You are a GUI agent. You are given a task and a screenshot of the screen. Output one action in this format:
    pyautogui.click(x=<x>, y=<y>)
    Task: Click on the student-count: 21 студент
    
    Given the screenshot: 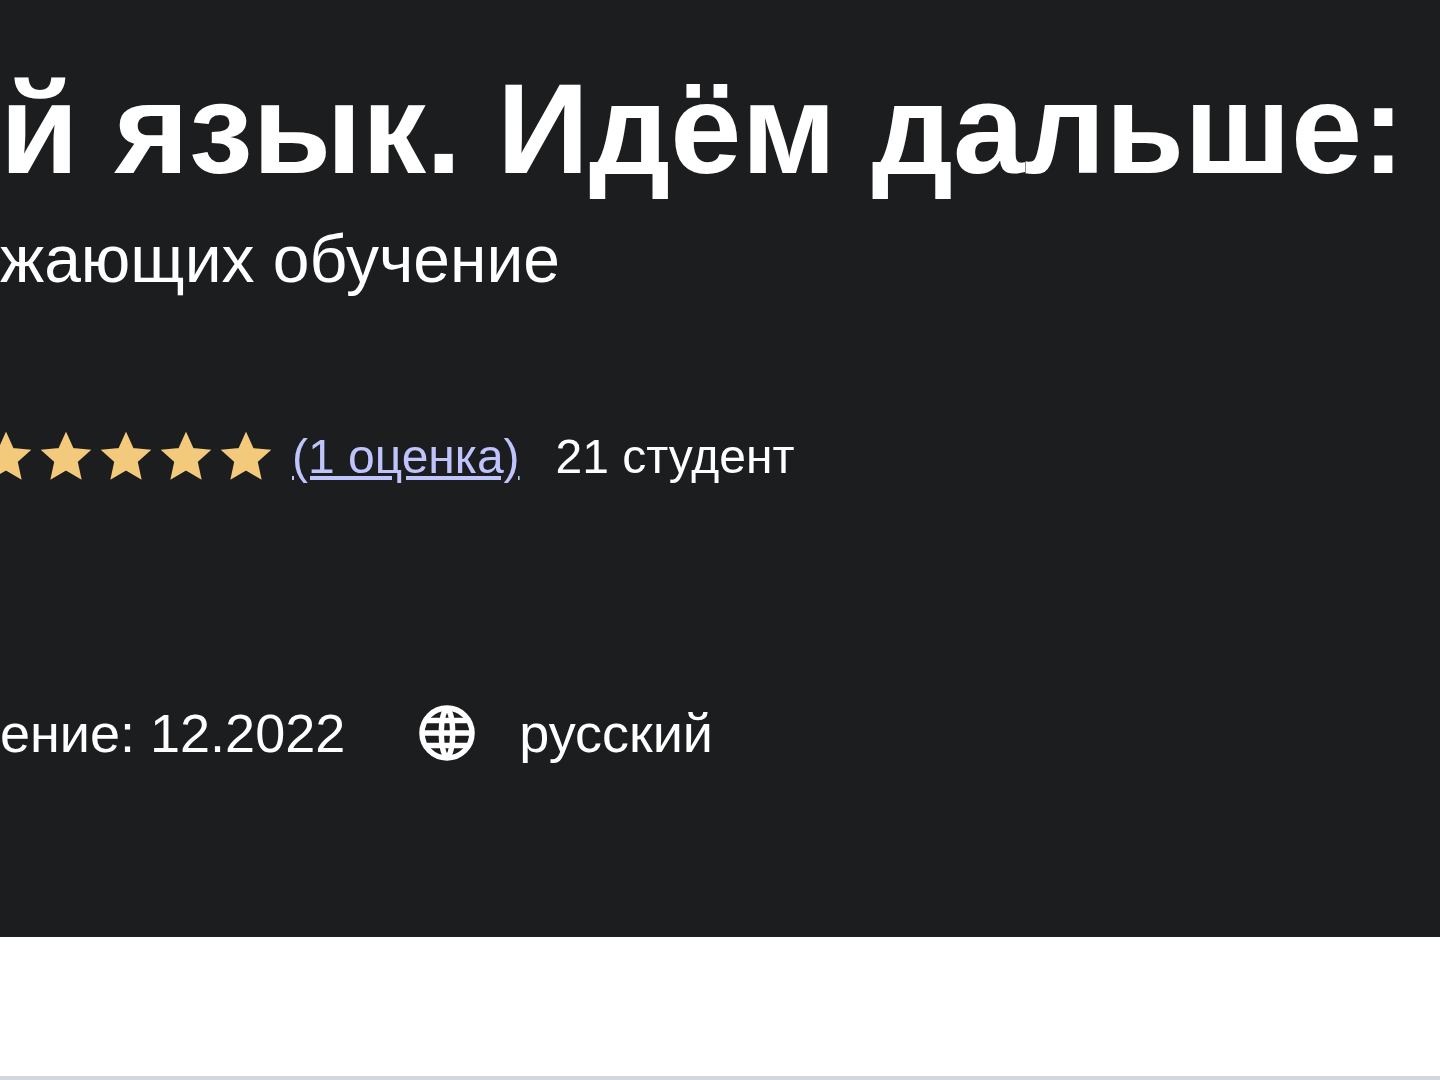 What is the action you would take?
    pyautogui.click(x=675, y=456)
    